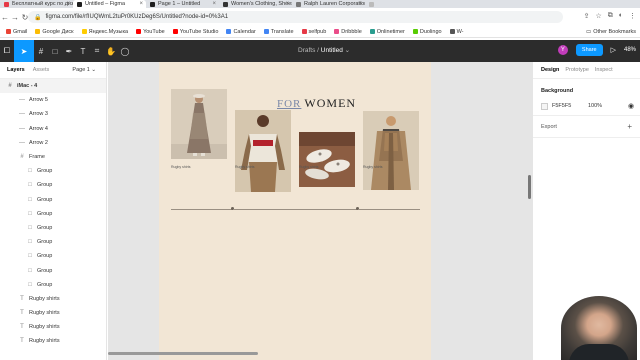 The height and width of the screenshot is (360, 640). I want to click on move-tool-icon: ➤, so click(24, 51).